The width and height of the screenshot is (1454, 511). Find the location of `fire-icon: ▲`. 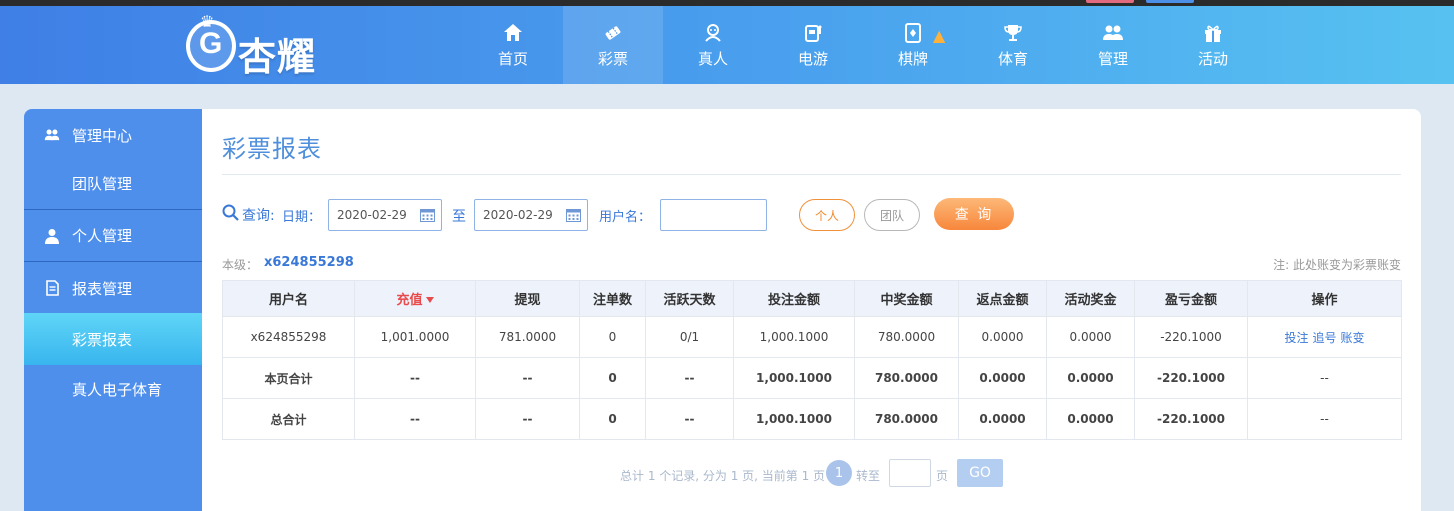

fire-icon: ▲ is located at coordinates (939, 35).